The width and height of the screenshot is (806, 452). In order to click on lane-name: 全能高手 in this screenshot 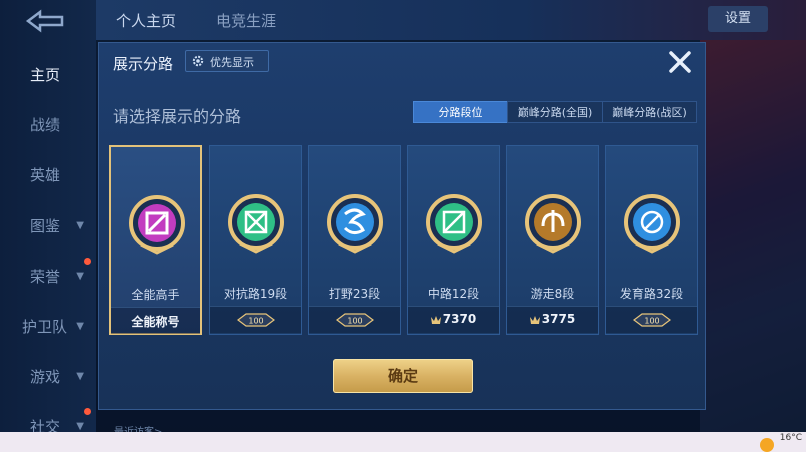, I will do `click(155, 295)`.